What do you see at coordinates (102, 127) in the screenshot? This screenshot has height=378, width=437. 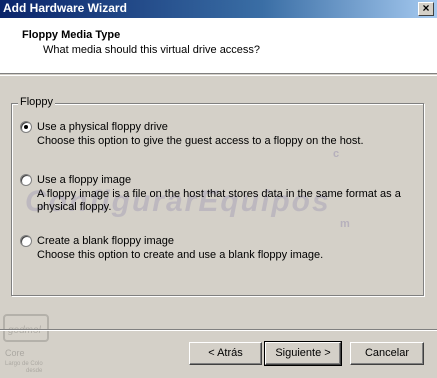 I see `option-label: Use a physical floppy drive` at bounding box center [102, 127].